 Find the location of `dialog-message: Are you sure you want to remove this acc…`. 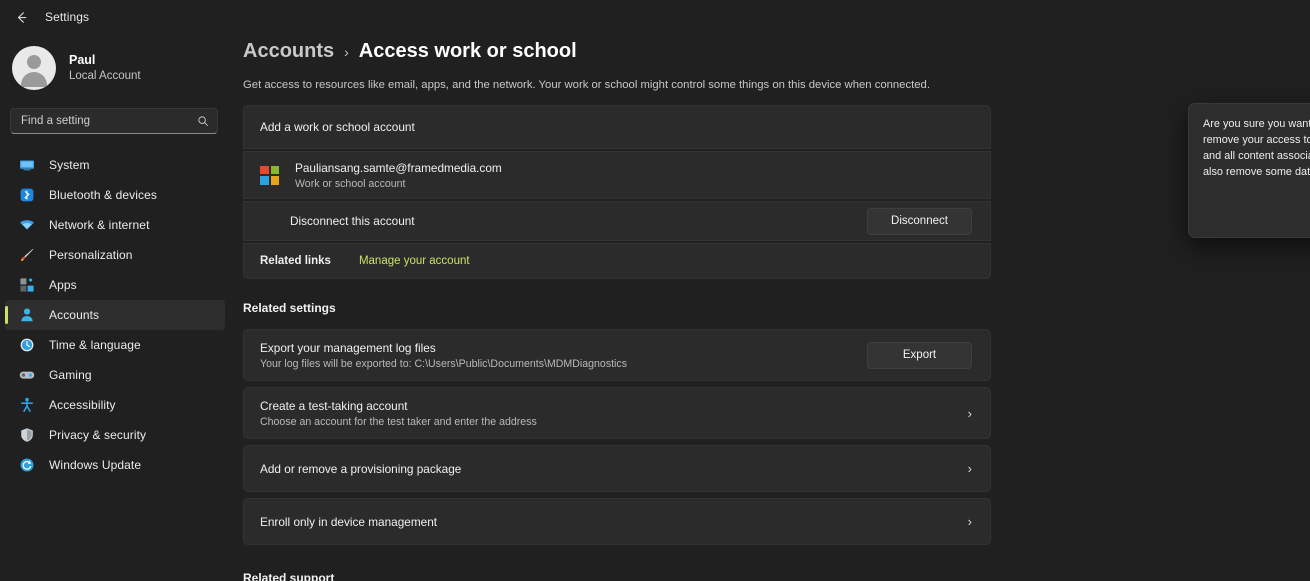

dialog-message: Are you sure you want to remove this acc… is located at coordinates (1256, 148).